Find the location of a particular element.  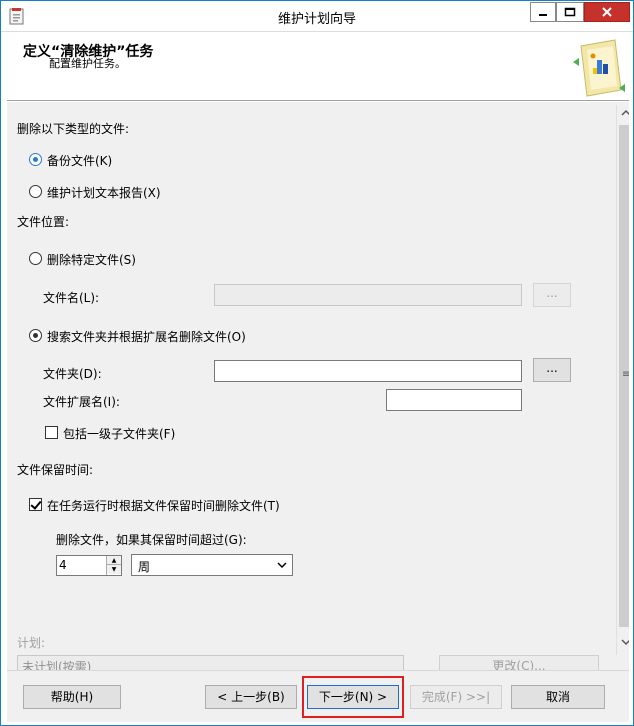

file-name-label: 文件名(L): is located at coordinates (71, 298).